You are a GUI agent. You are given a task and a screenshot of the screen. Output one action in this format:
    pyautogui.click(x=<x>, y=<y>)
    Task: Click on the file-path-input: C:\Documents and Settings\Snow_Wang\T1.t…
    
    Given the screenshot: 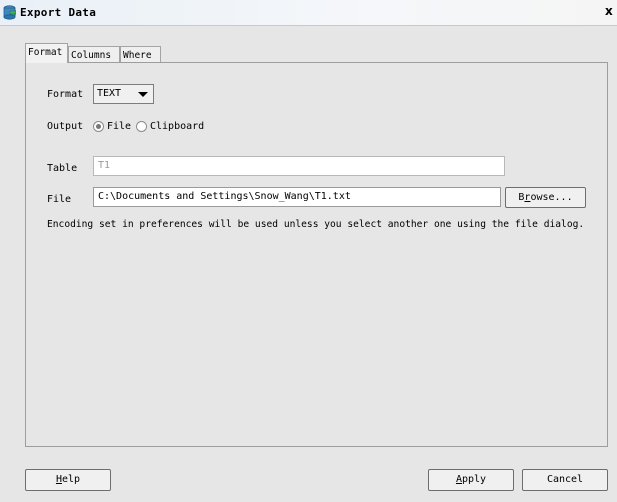 What is the action you would take?
    pyautogui.click(x=297, y=197)
    